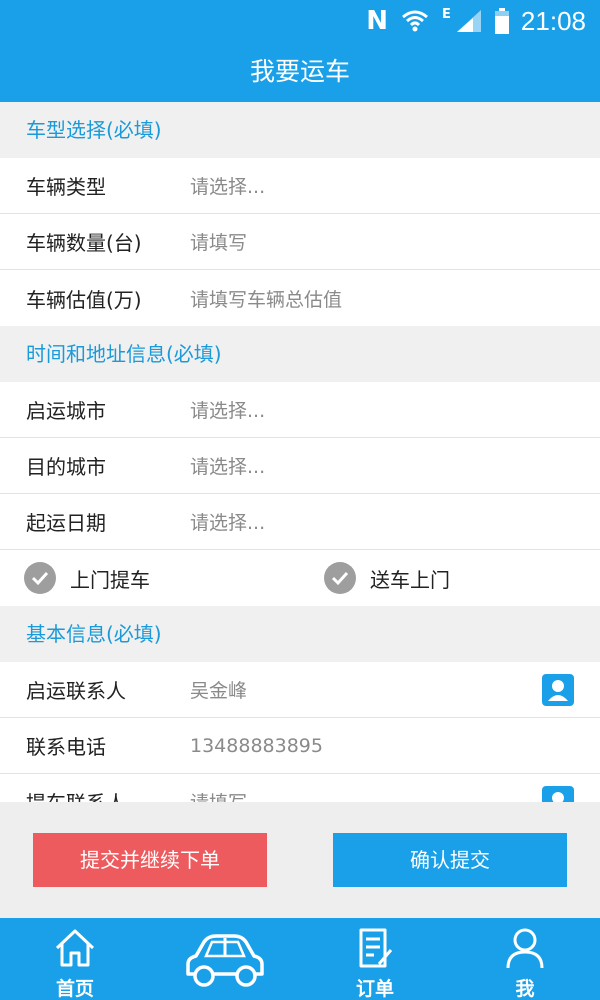  Describe the element at coordinates (446, 14) in the screenshot. I see `network-type: E` at that location.